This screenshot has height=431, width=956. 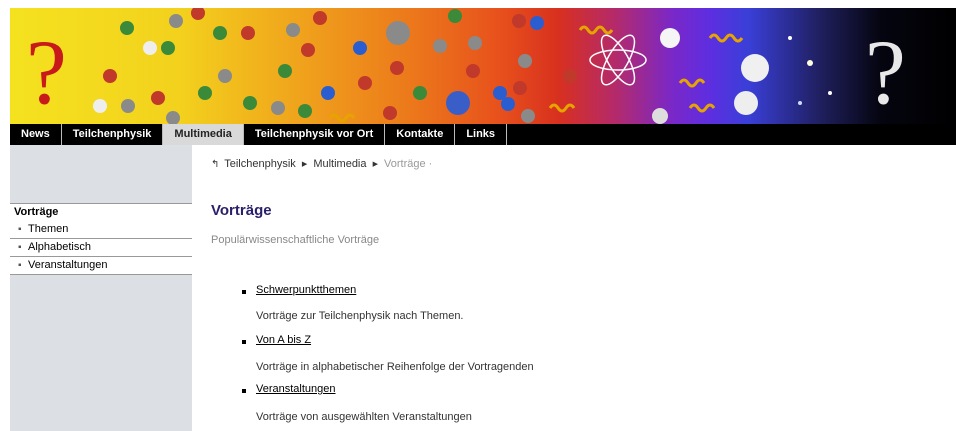 What do you see at coordinates (618, 60) in the screenshot?
I see `atom-icon` at bounding box center [618, 60].